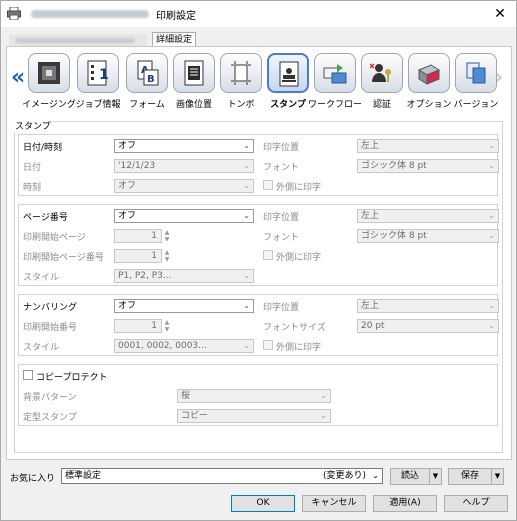  Describe the element at coordinates (43, 148) in the screenshot. I see `datetime-label: 日付/時刻` at that location.